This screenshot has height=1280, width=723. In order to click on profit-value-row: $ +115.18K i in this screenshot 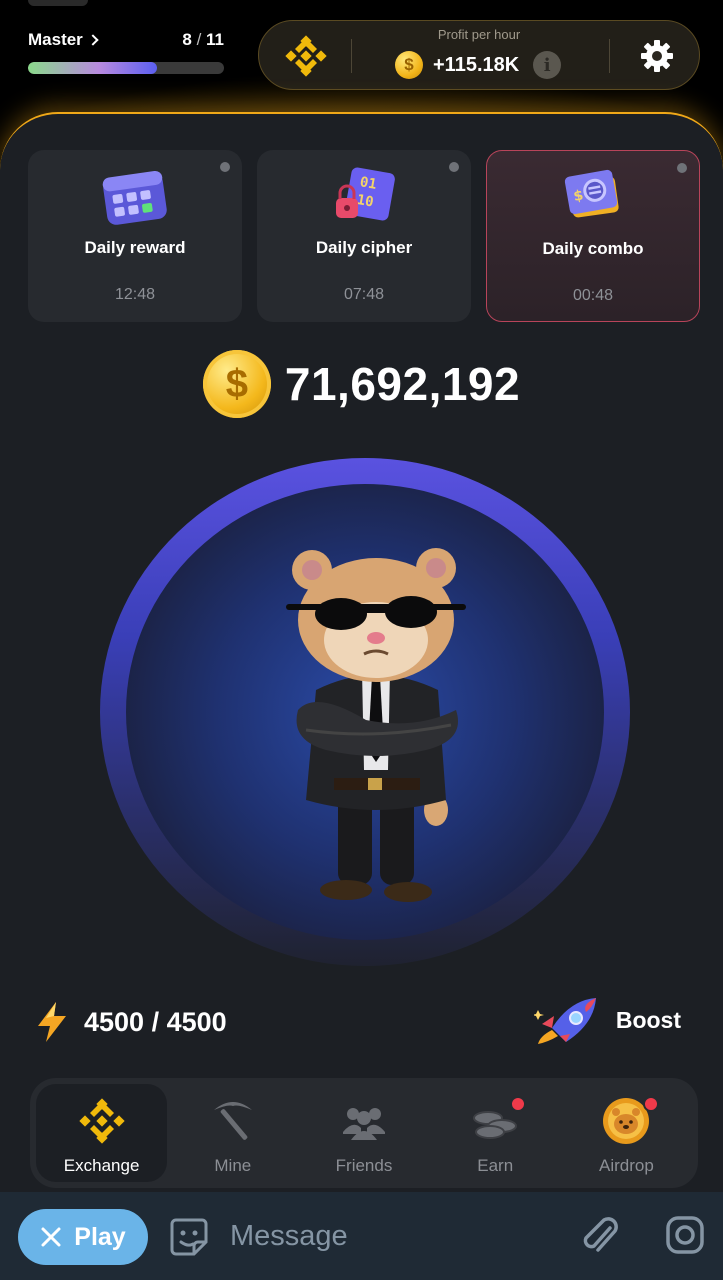, I will do `click(478, 65)`.